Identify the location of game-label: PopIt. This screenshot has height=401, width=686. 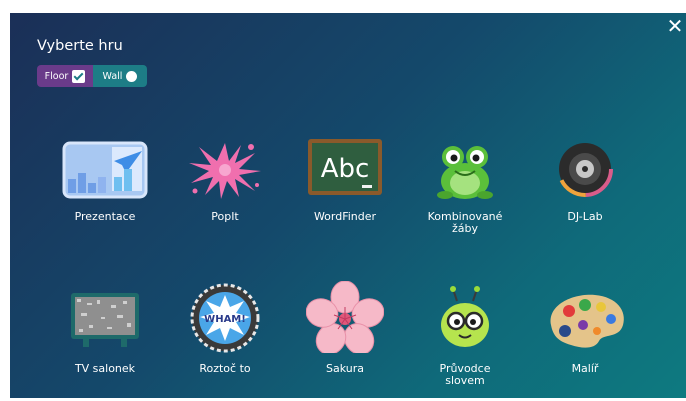
(225, 216).